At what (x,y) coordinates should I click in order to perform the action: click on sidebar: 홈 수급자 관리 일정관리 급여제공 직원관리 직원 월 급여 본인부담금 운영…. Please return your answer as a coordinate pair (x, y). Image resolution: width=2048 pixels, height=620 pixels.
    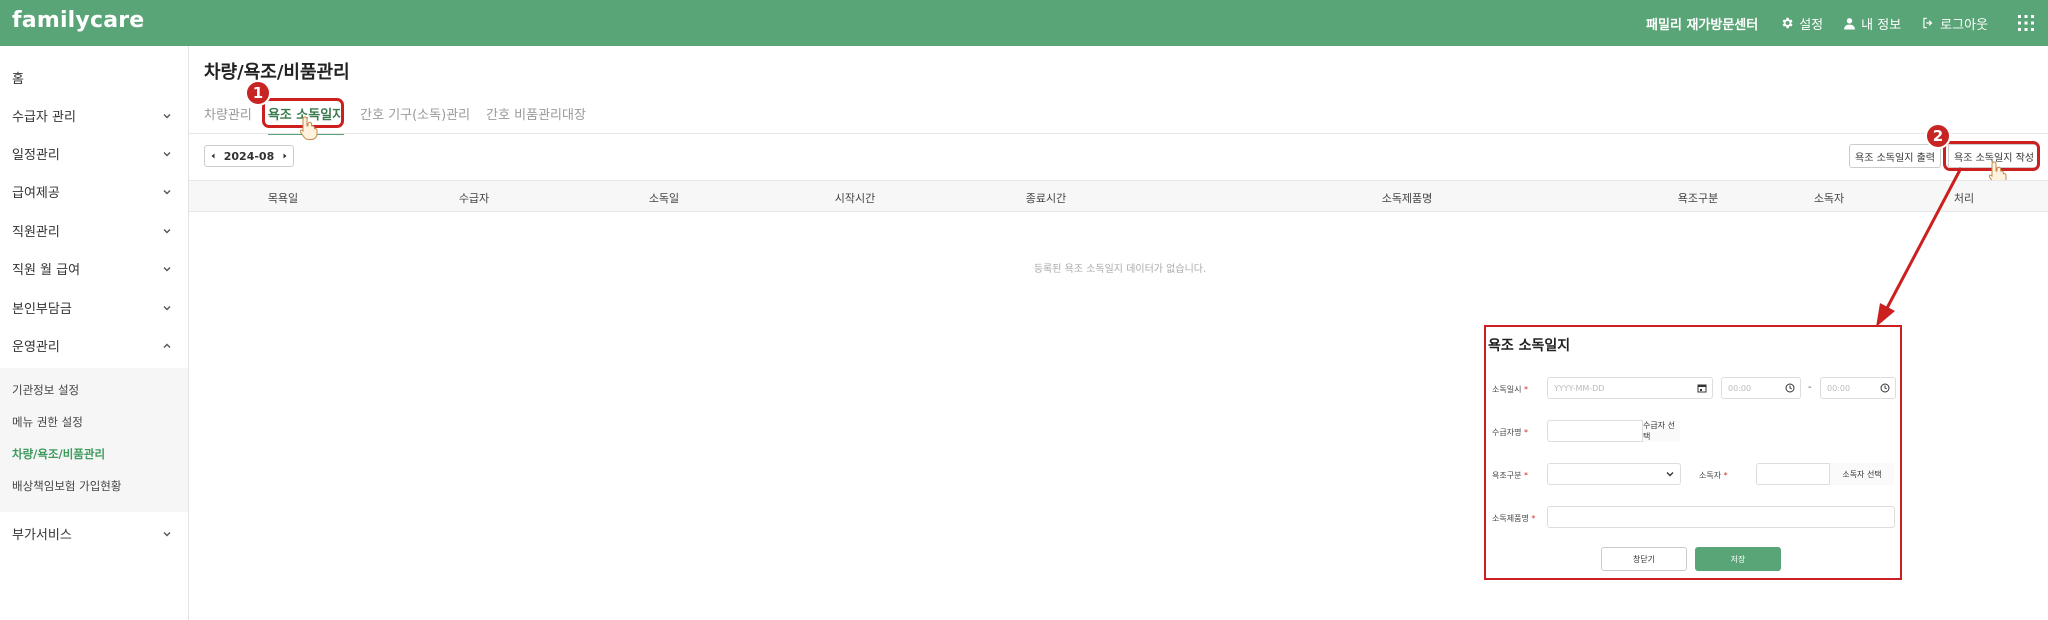
    Looking at the image, I should click on (94, 333).